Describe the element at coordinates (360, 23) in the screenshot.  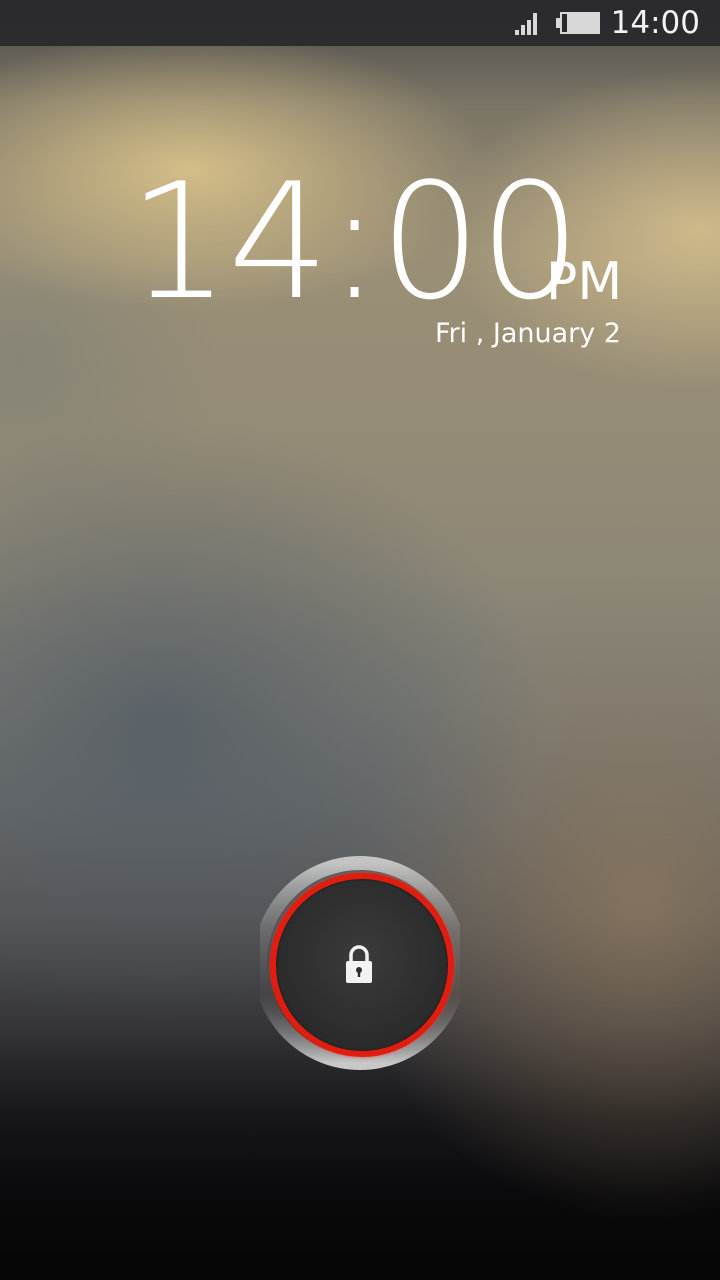
I see `status-bar: 14:00` at that location.